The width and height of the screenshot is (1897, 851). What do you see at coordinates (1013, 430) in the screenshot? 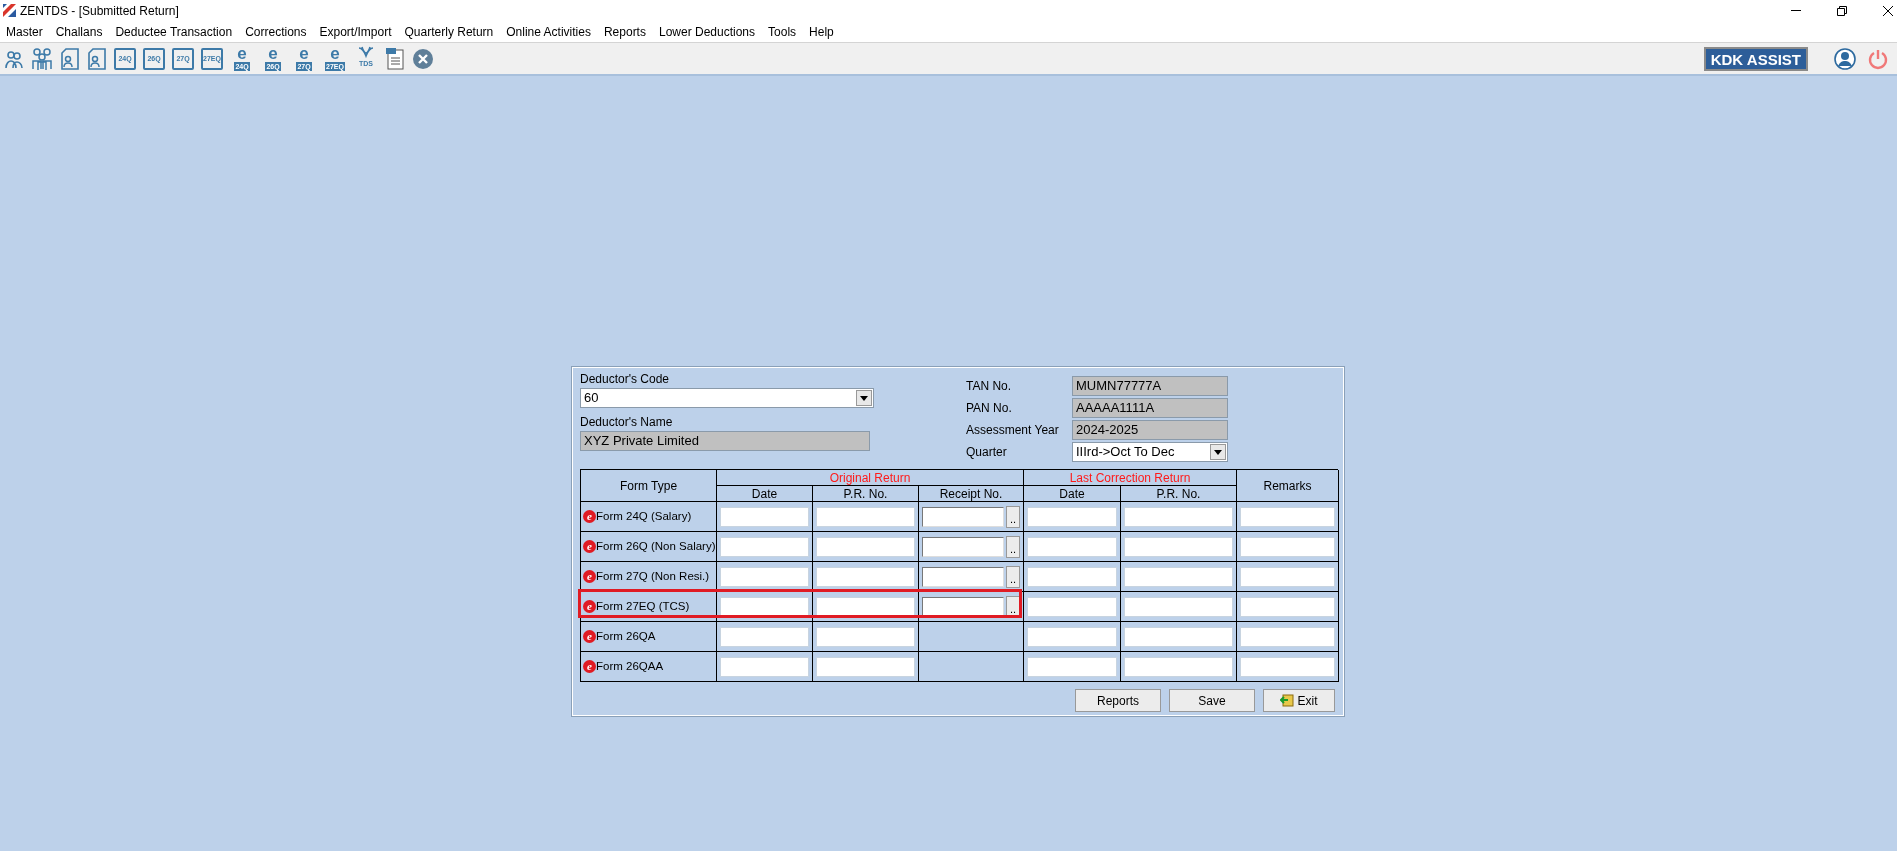
I see `field-label: Assessment Year` at bounding box center [1013, 430].